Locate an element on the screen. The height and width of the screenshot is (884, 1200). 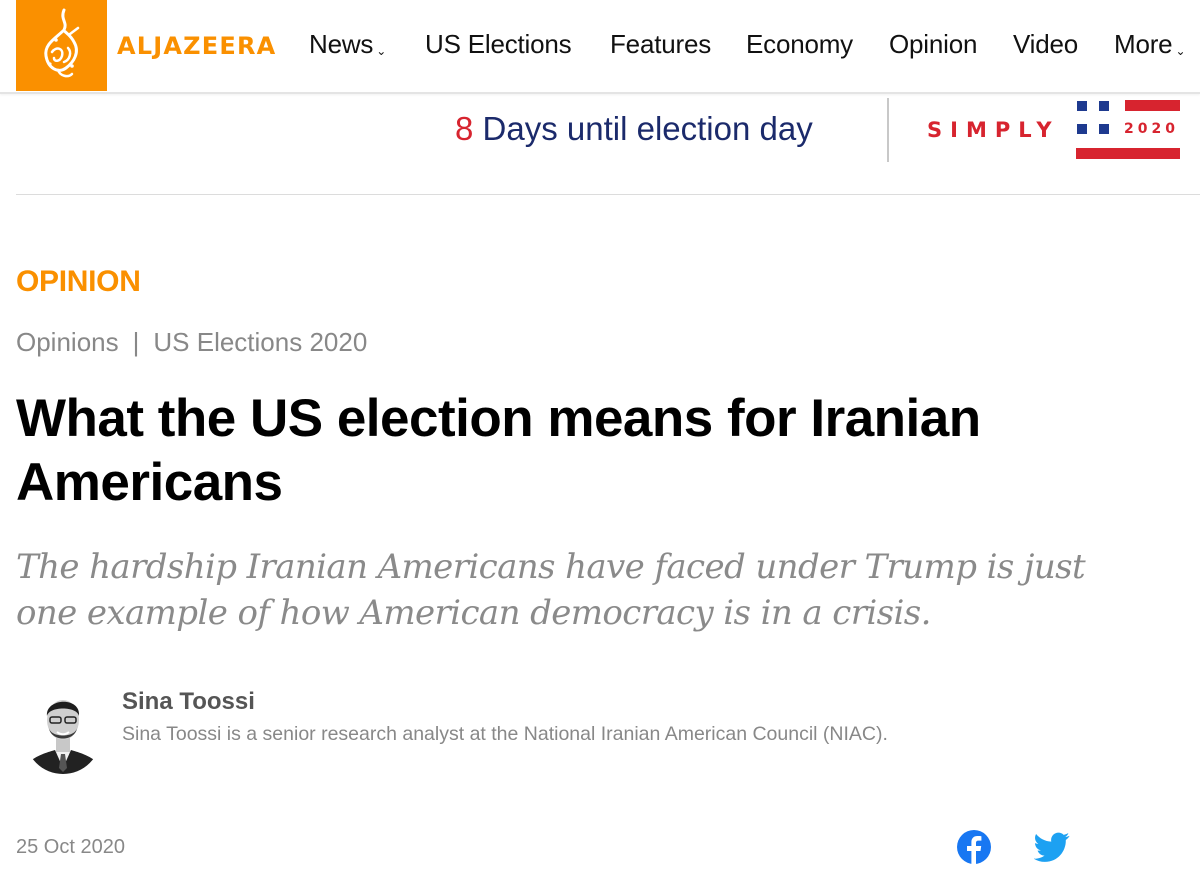
share-twitter-button is located at coordinates (1051, 847).